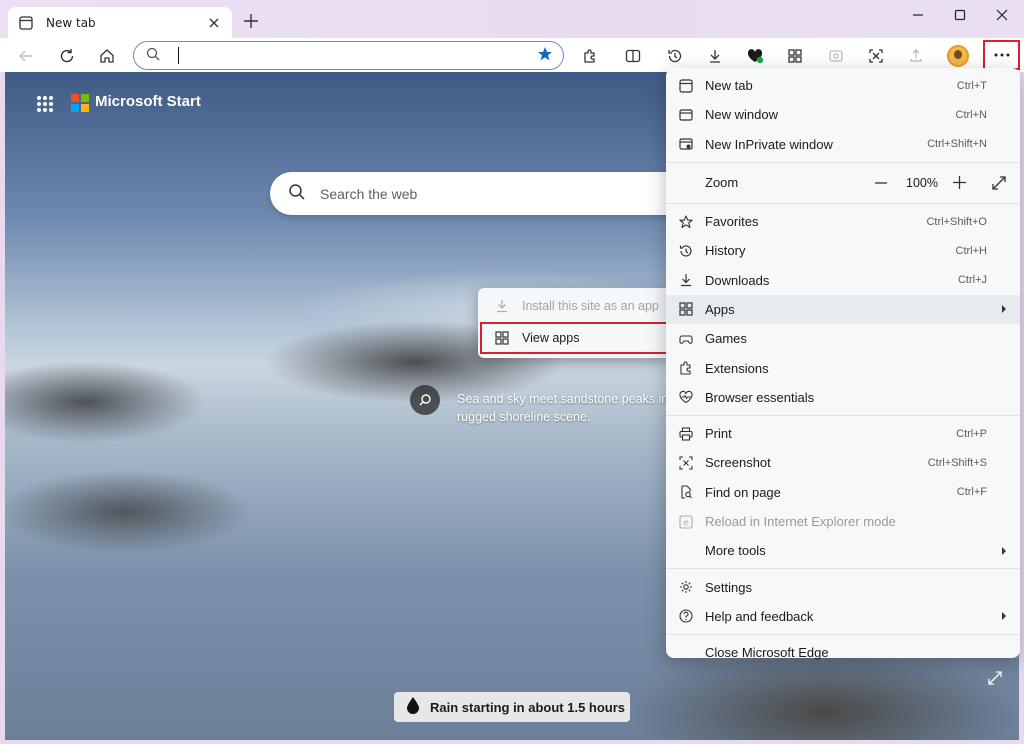 Image resolution: width=1024 pixels, height=744 pixels. Describe the element at coordinates (843, 433) in the screenshot. I see `menu-item-print: Print Ctrl+P` at that location.